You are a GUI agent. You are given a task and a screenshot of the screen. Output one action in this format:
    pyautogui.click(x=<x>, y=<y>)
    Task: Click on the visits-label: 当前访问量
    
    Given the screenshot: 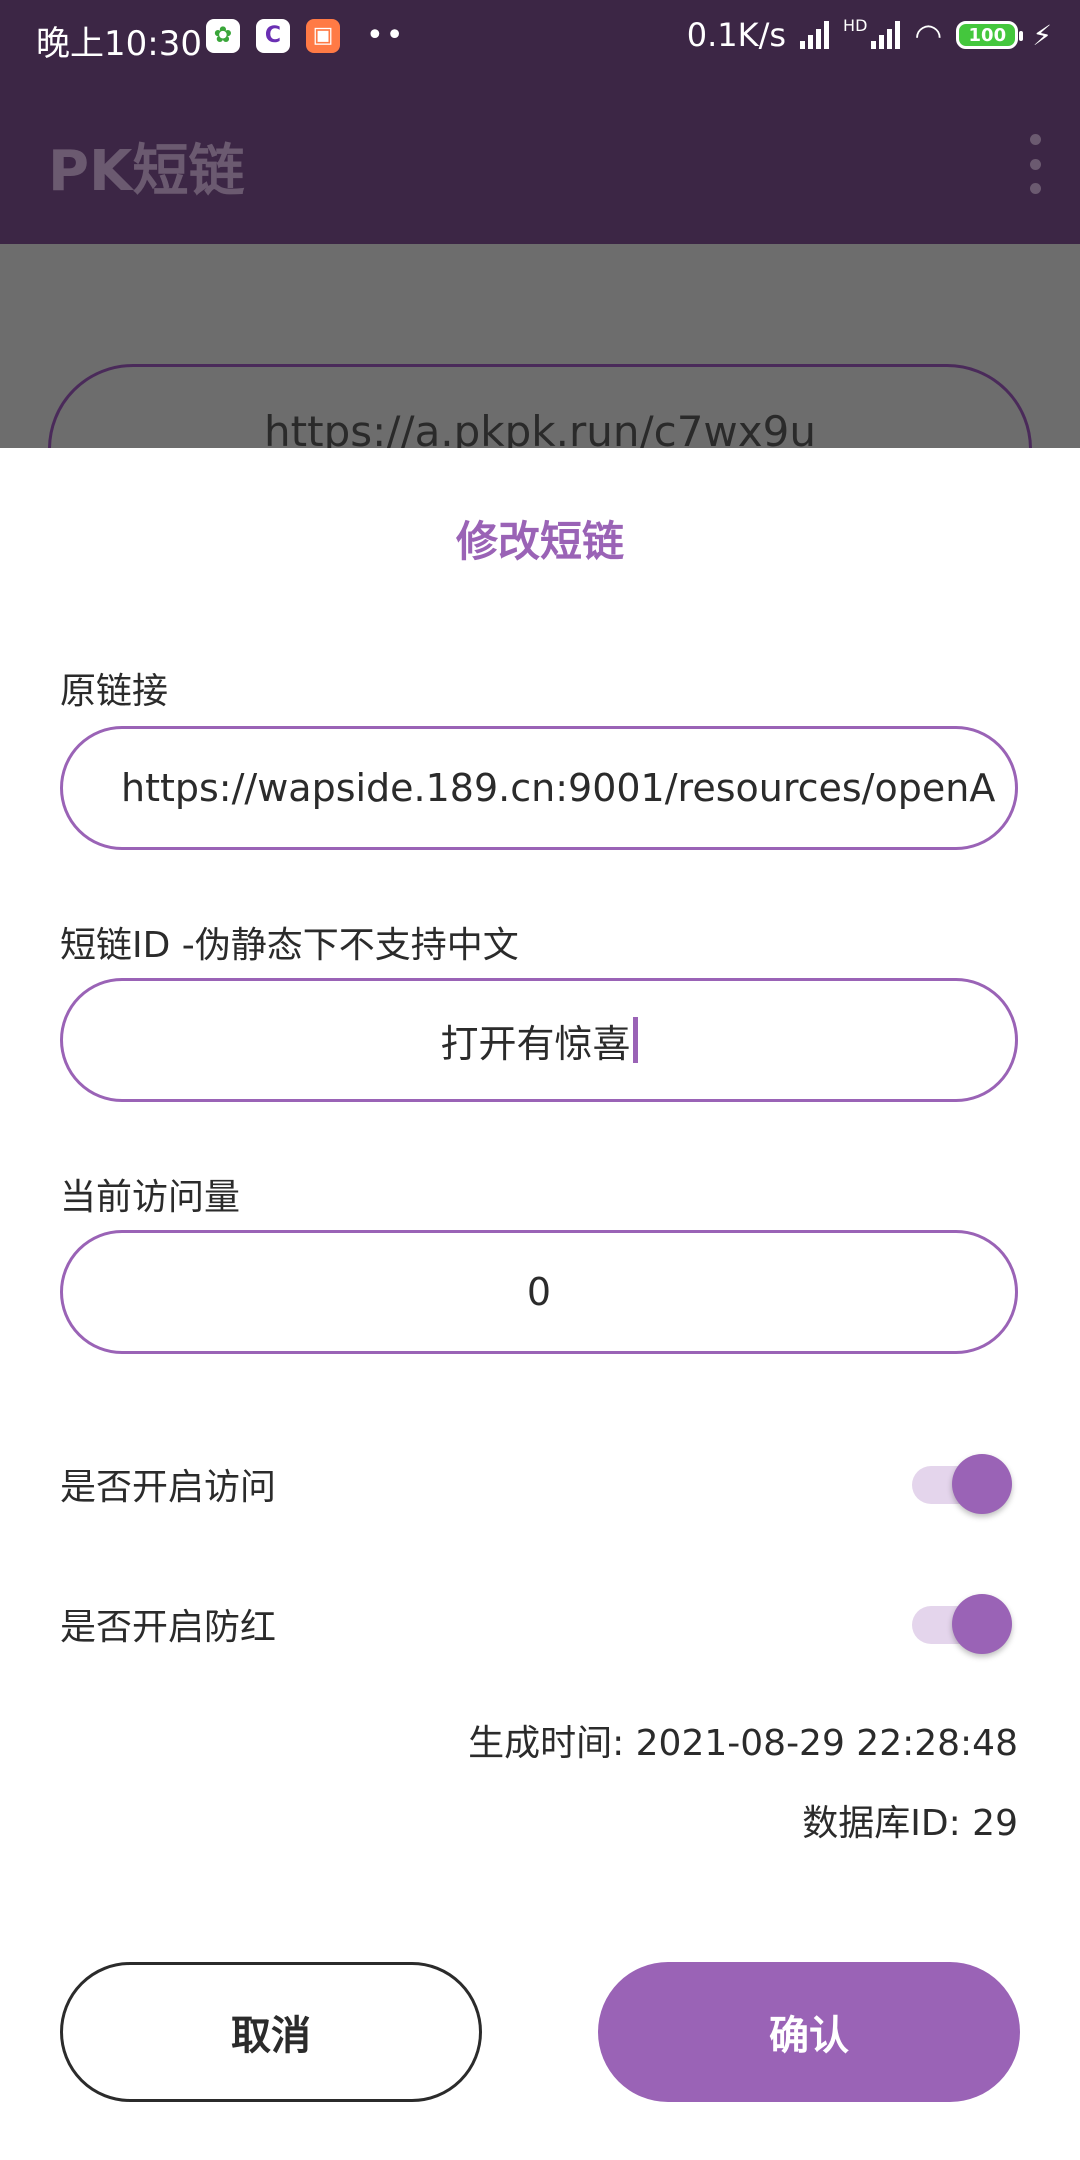 What is the action you would take?
    pyautogui.click(x=150, y=1197)
    